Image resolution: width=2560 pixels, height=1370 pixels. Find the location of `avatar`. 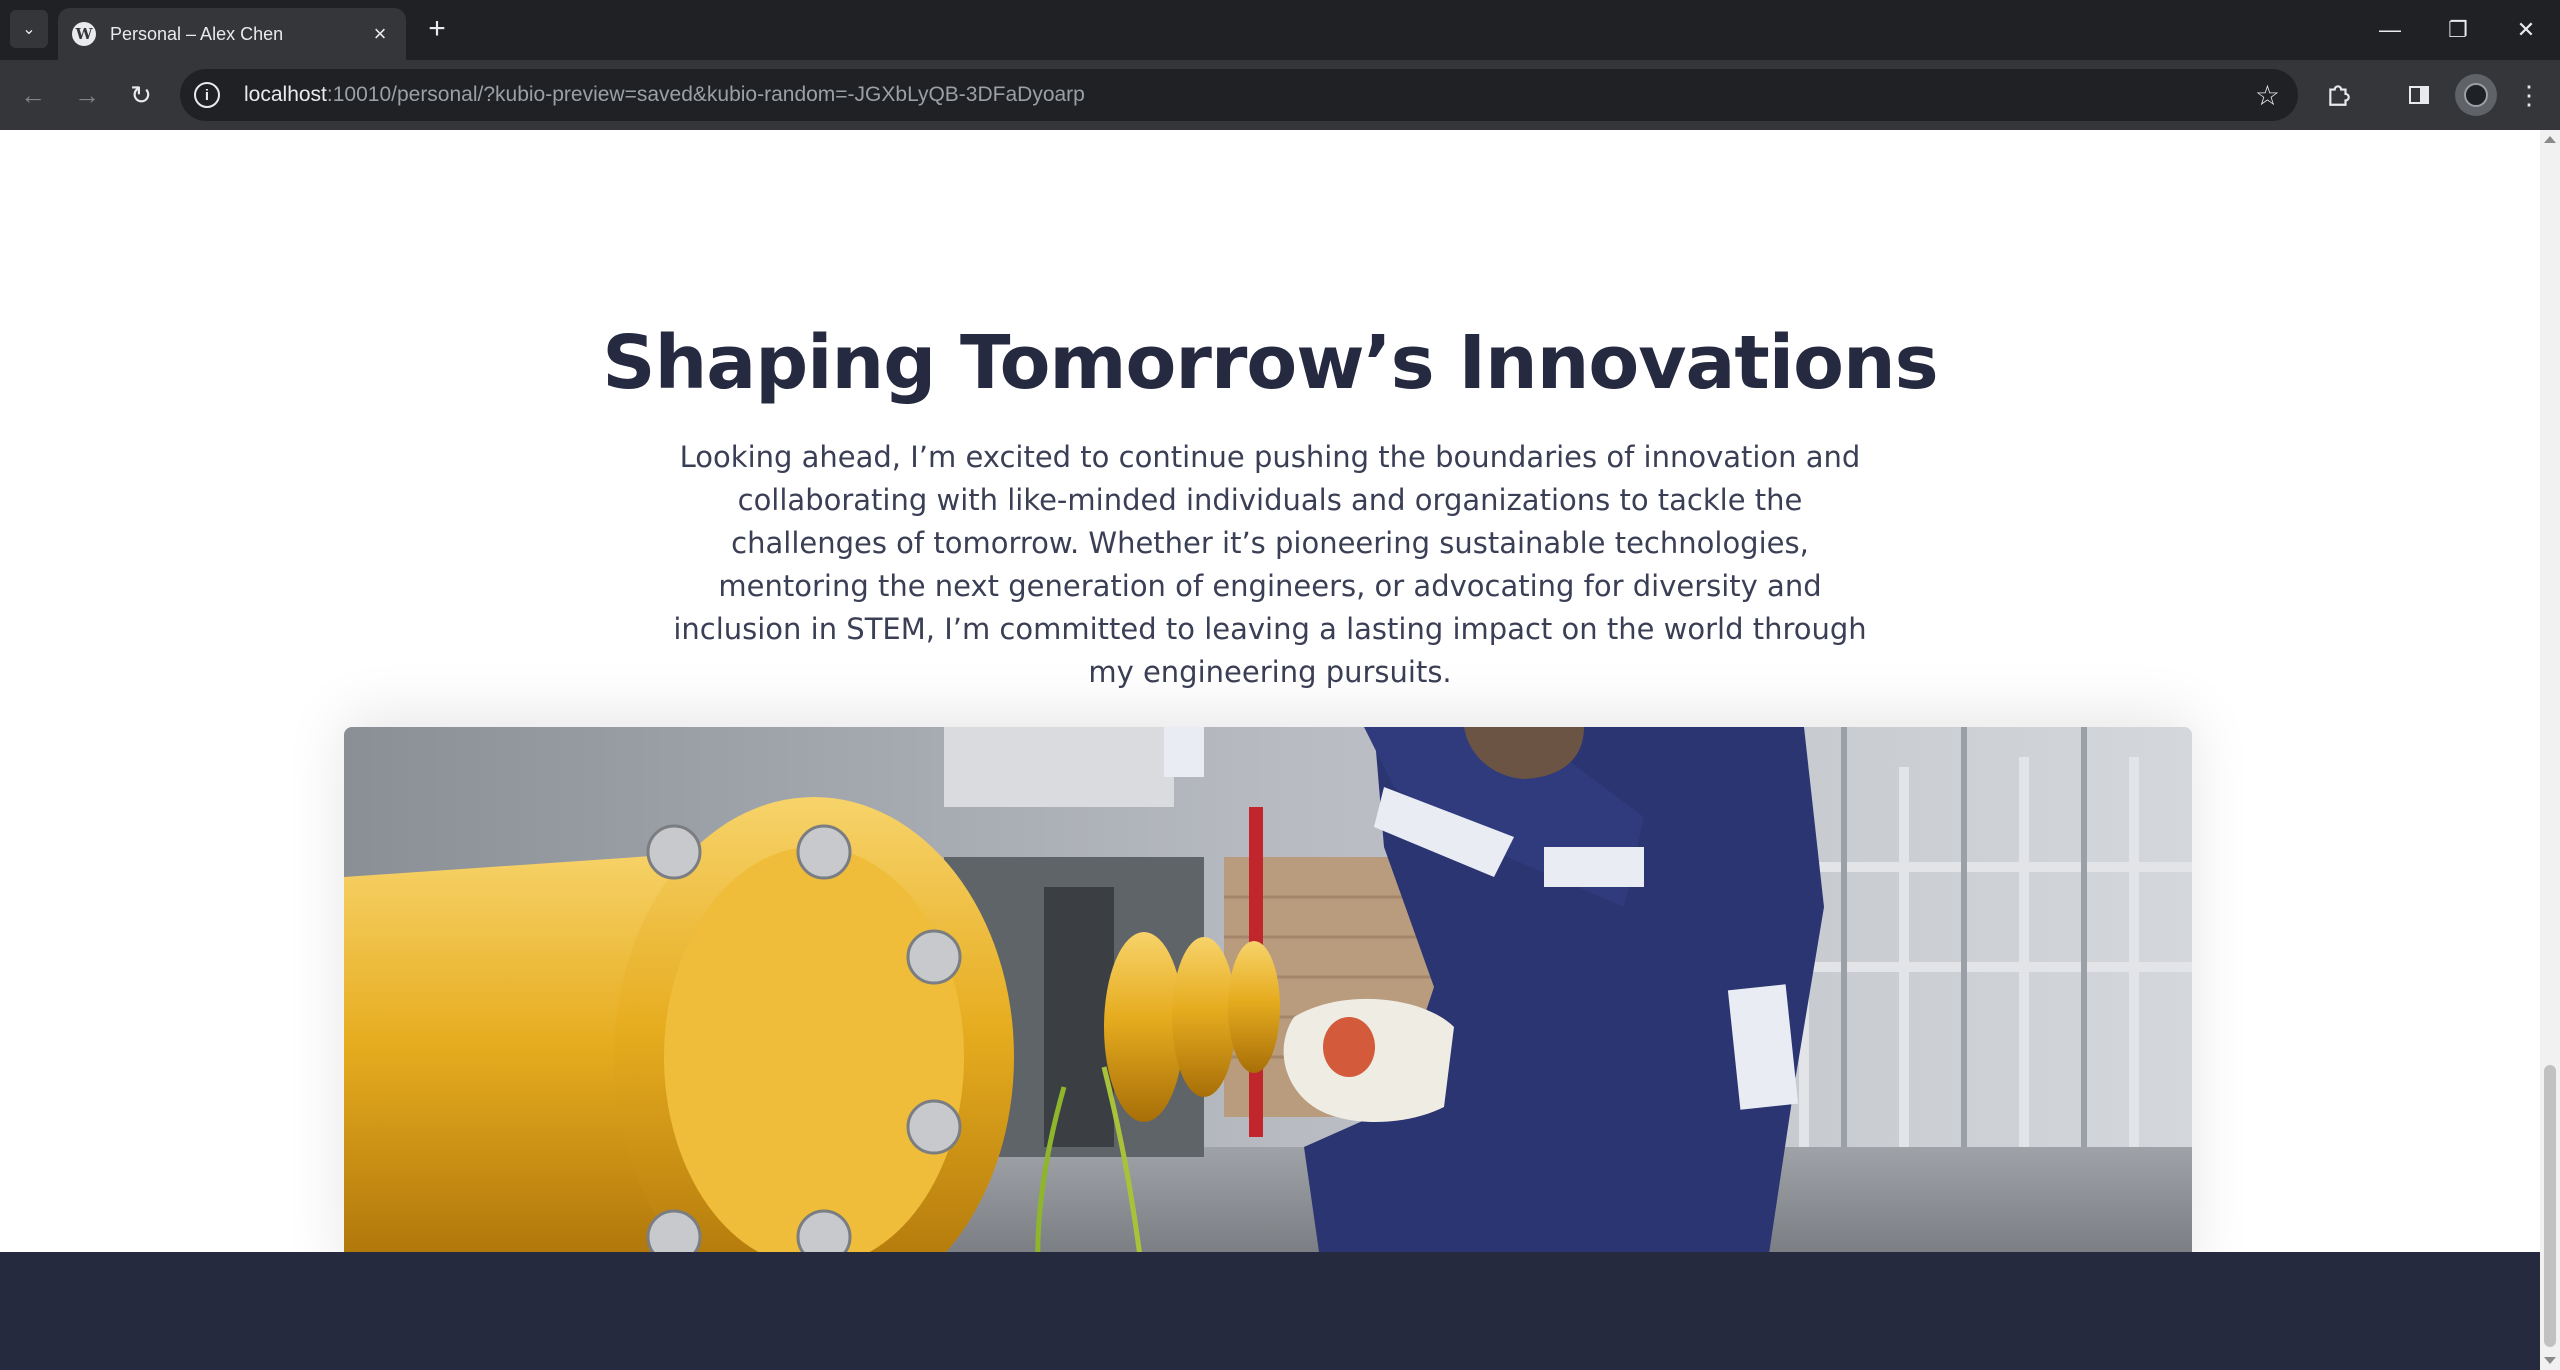

avatar is located at coordinates (2476, 95).